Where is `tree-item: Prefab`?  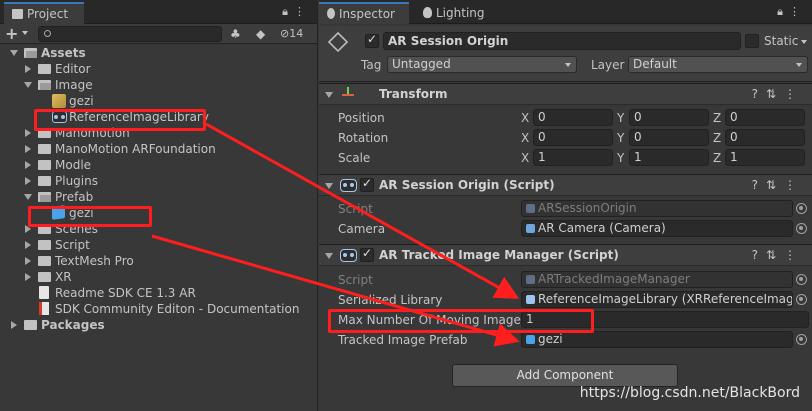 tree-item: Prefab is located at coordinates (159, 197).